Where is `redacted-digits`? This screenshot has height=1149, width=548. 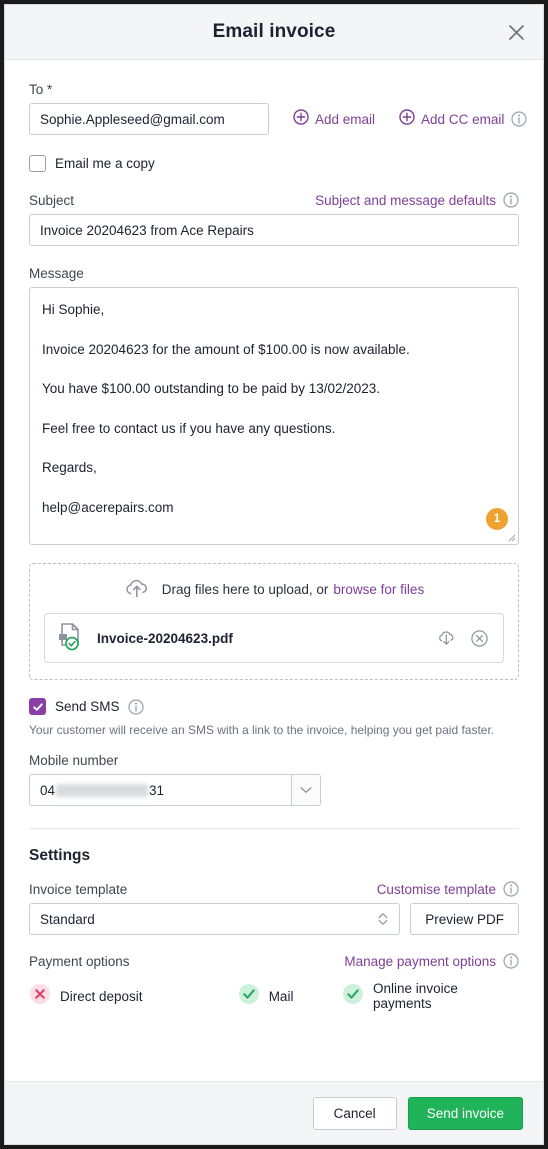 redacted-digits is located at coordinates (102, 790).